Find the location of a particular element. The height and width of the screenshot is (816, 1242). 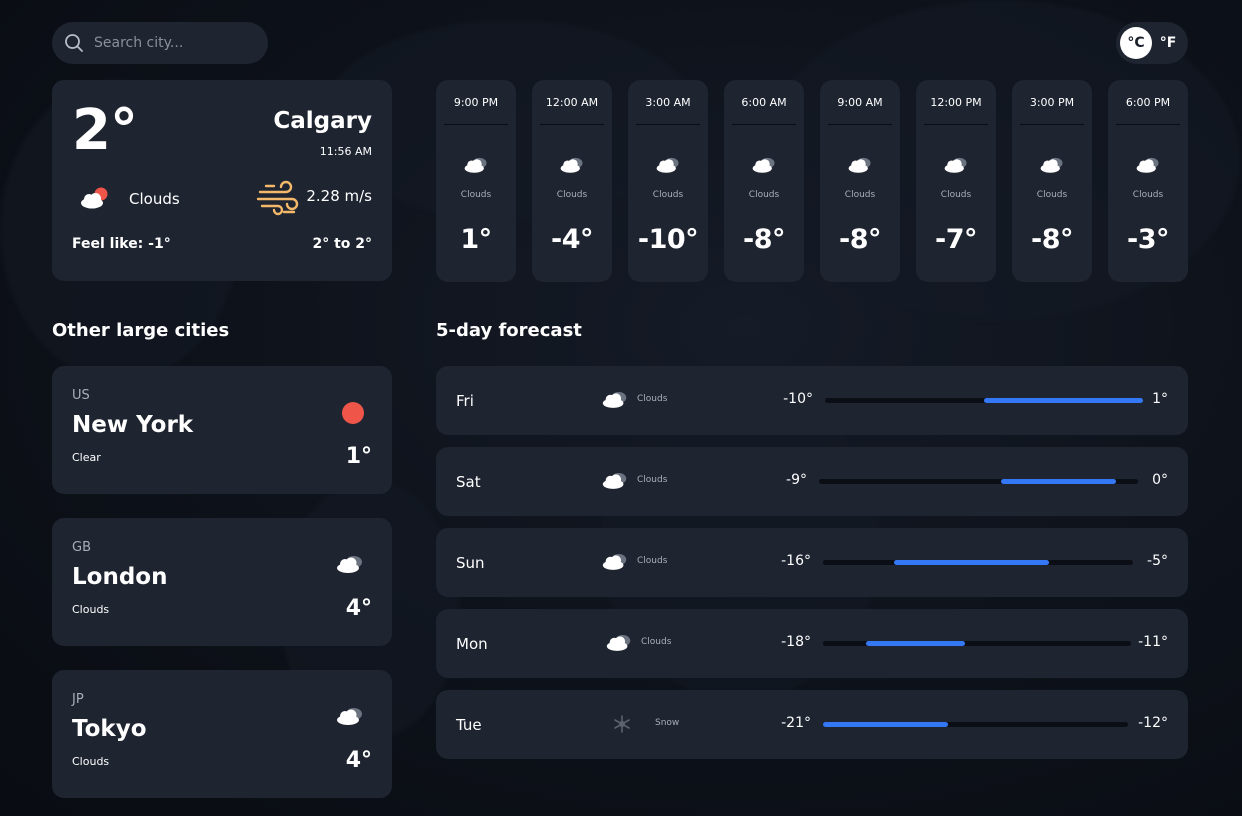

forecast-min-temp: -16° is located at coordinates (796, 561).